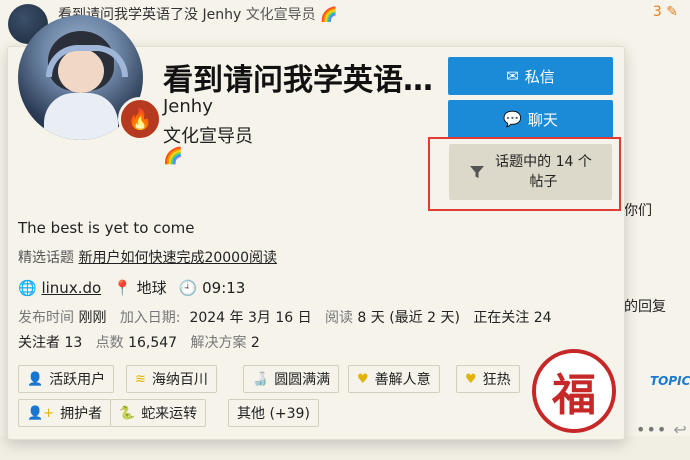 This screenshot has width=690, height=460. I want to click on website-link: linux.do, so click(71, 288).